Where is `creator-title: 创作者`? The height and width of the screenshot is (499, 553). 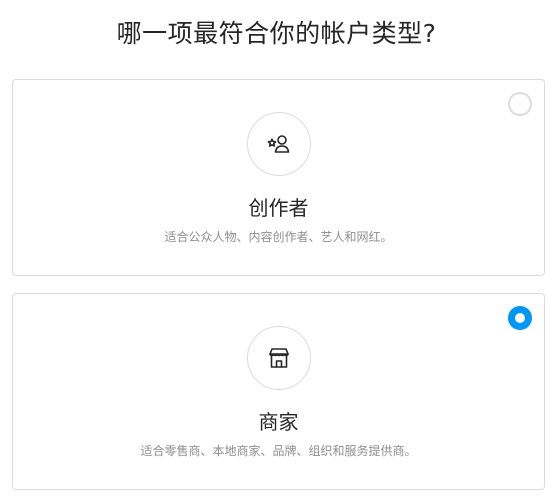 creator-title: 创作者 is located at coordinates (278, 208).